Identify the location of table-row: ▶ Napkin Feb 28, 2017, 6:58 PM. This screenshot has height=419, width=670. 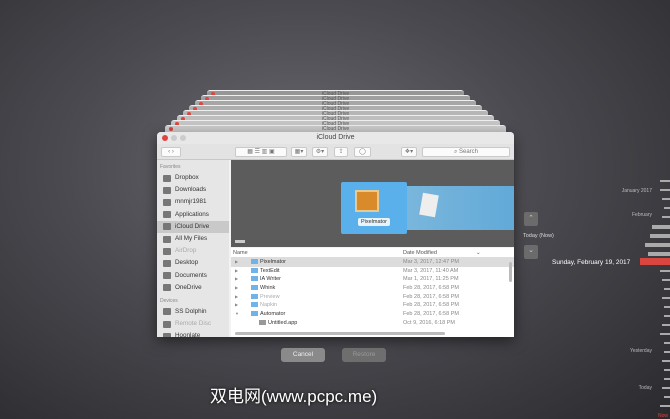
(372, 305).